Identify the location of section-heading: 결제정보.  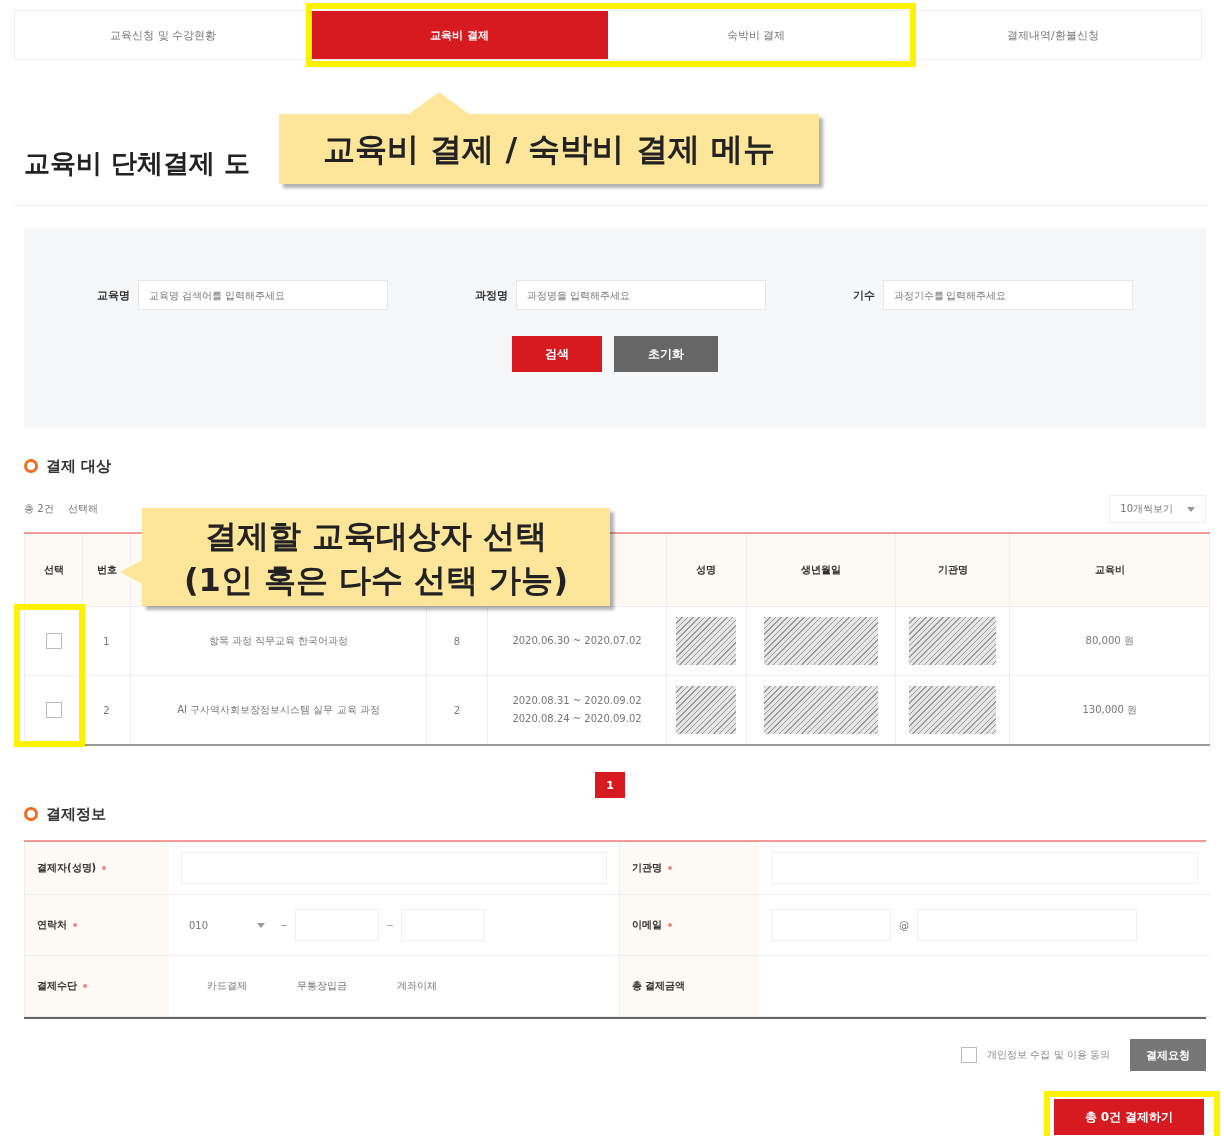
(76, 814).